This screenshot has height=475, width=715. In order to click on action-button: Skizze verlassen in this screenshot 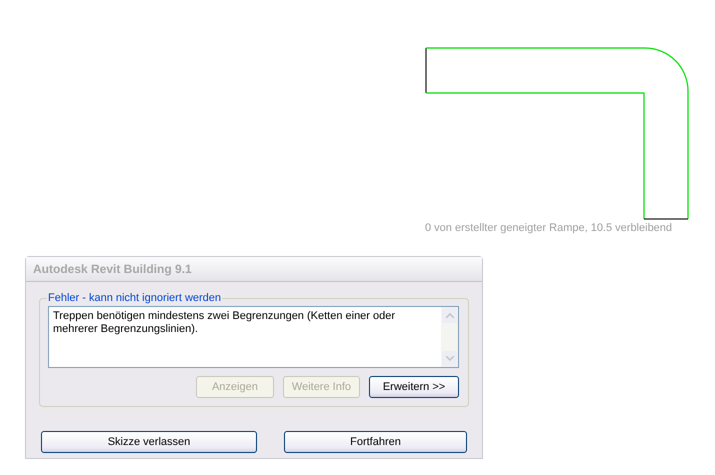, I will do `click(149, 442)`.